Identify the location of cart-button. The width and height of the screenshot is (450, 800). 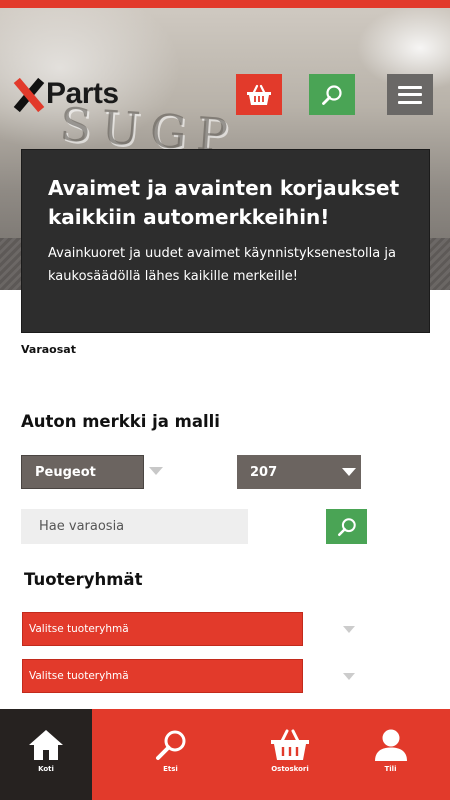
(259, 94).